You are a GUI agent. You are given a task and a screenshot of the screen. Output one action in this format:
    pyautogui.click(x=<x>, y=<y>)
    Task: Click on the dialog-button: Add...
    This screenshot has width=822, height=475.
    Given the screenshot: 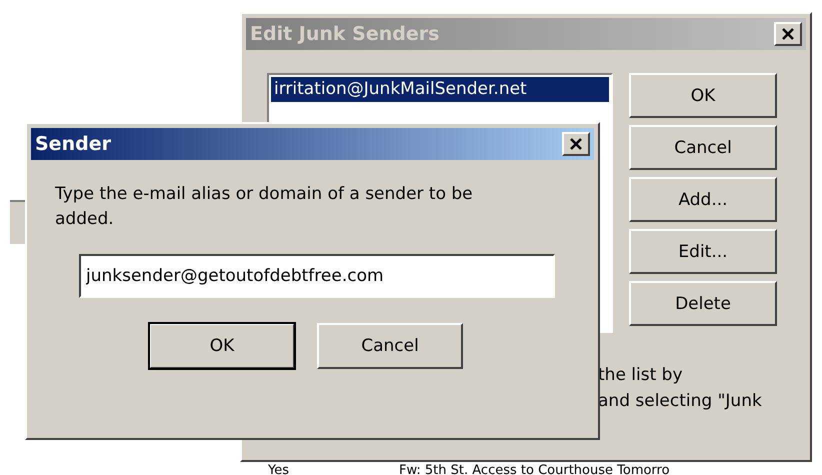 What is the action you would take?
    pyautogui.click(x=703, y=199)
    